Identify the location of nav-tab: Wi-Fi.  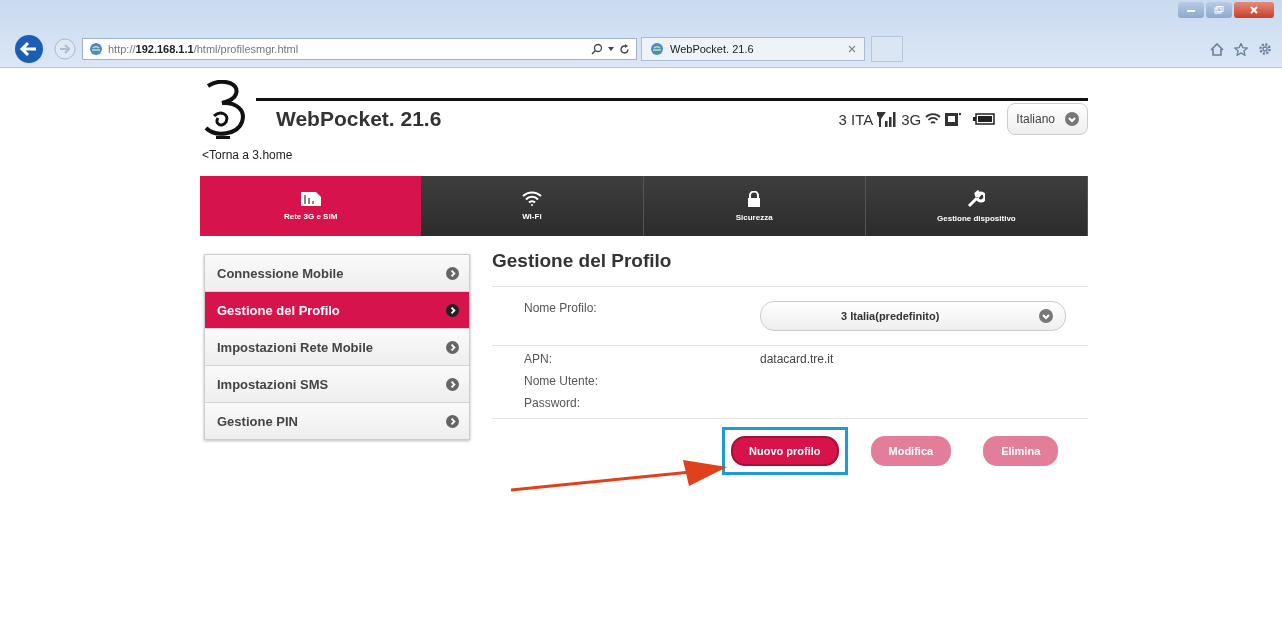
(532, 206).